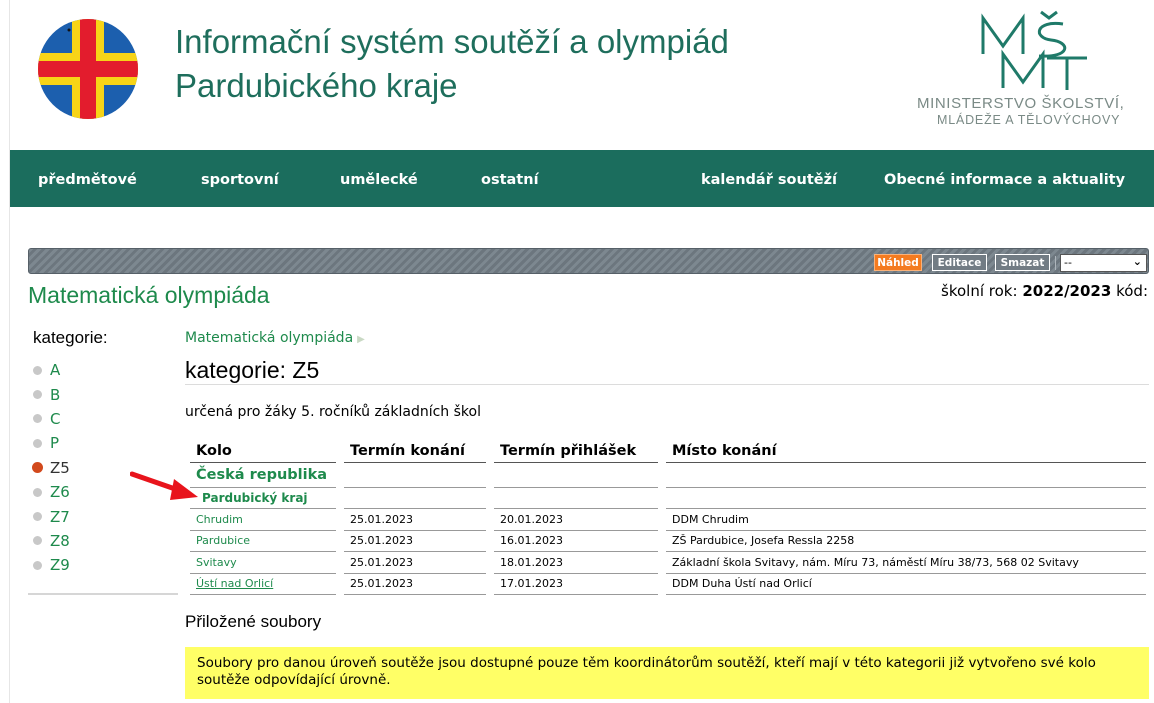 The height and width of the screenshot is (703, 1154). Describe the element at coordinates (240, 180) in the screenshot. I see `nav-sportovni: sportovní` at that location.